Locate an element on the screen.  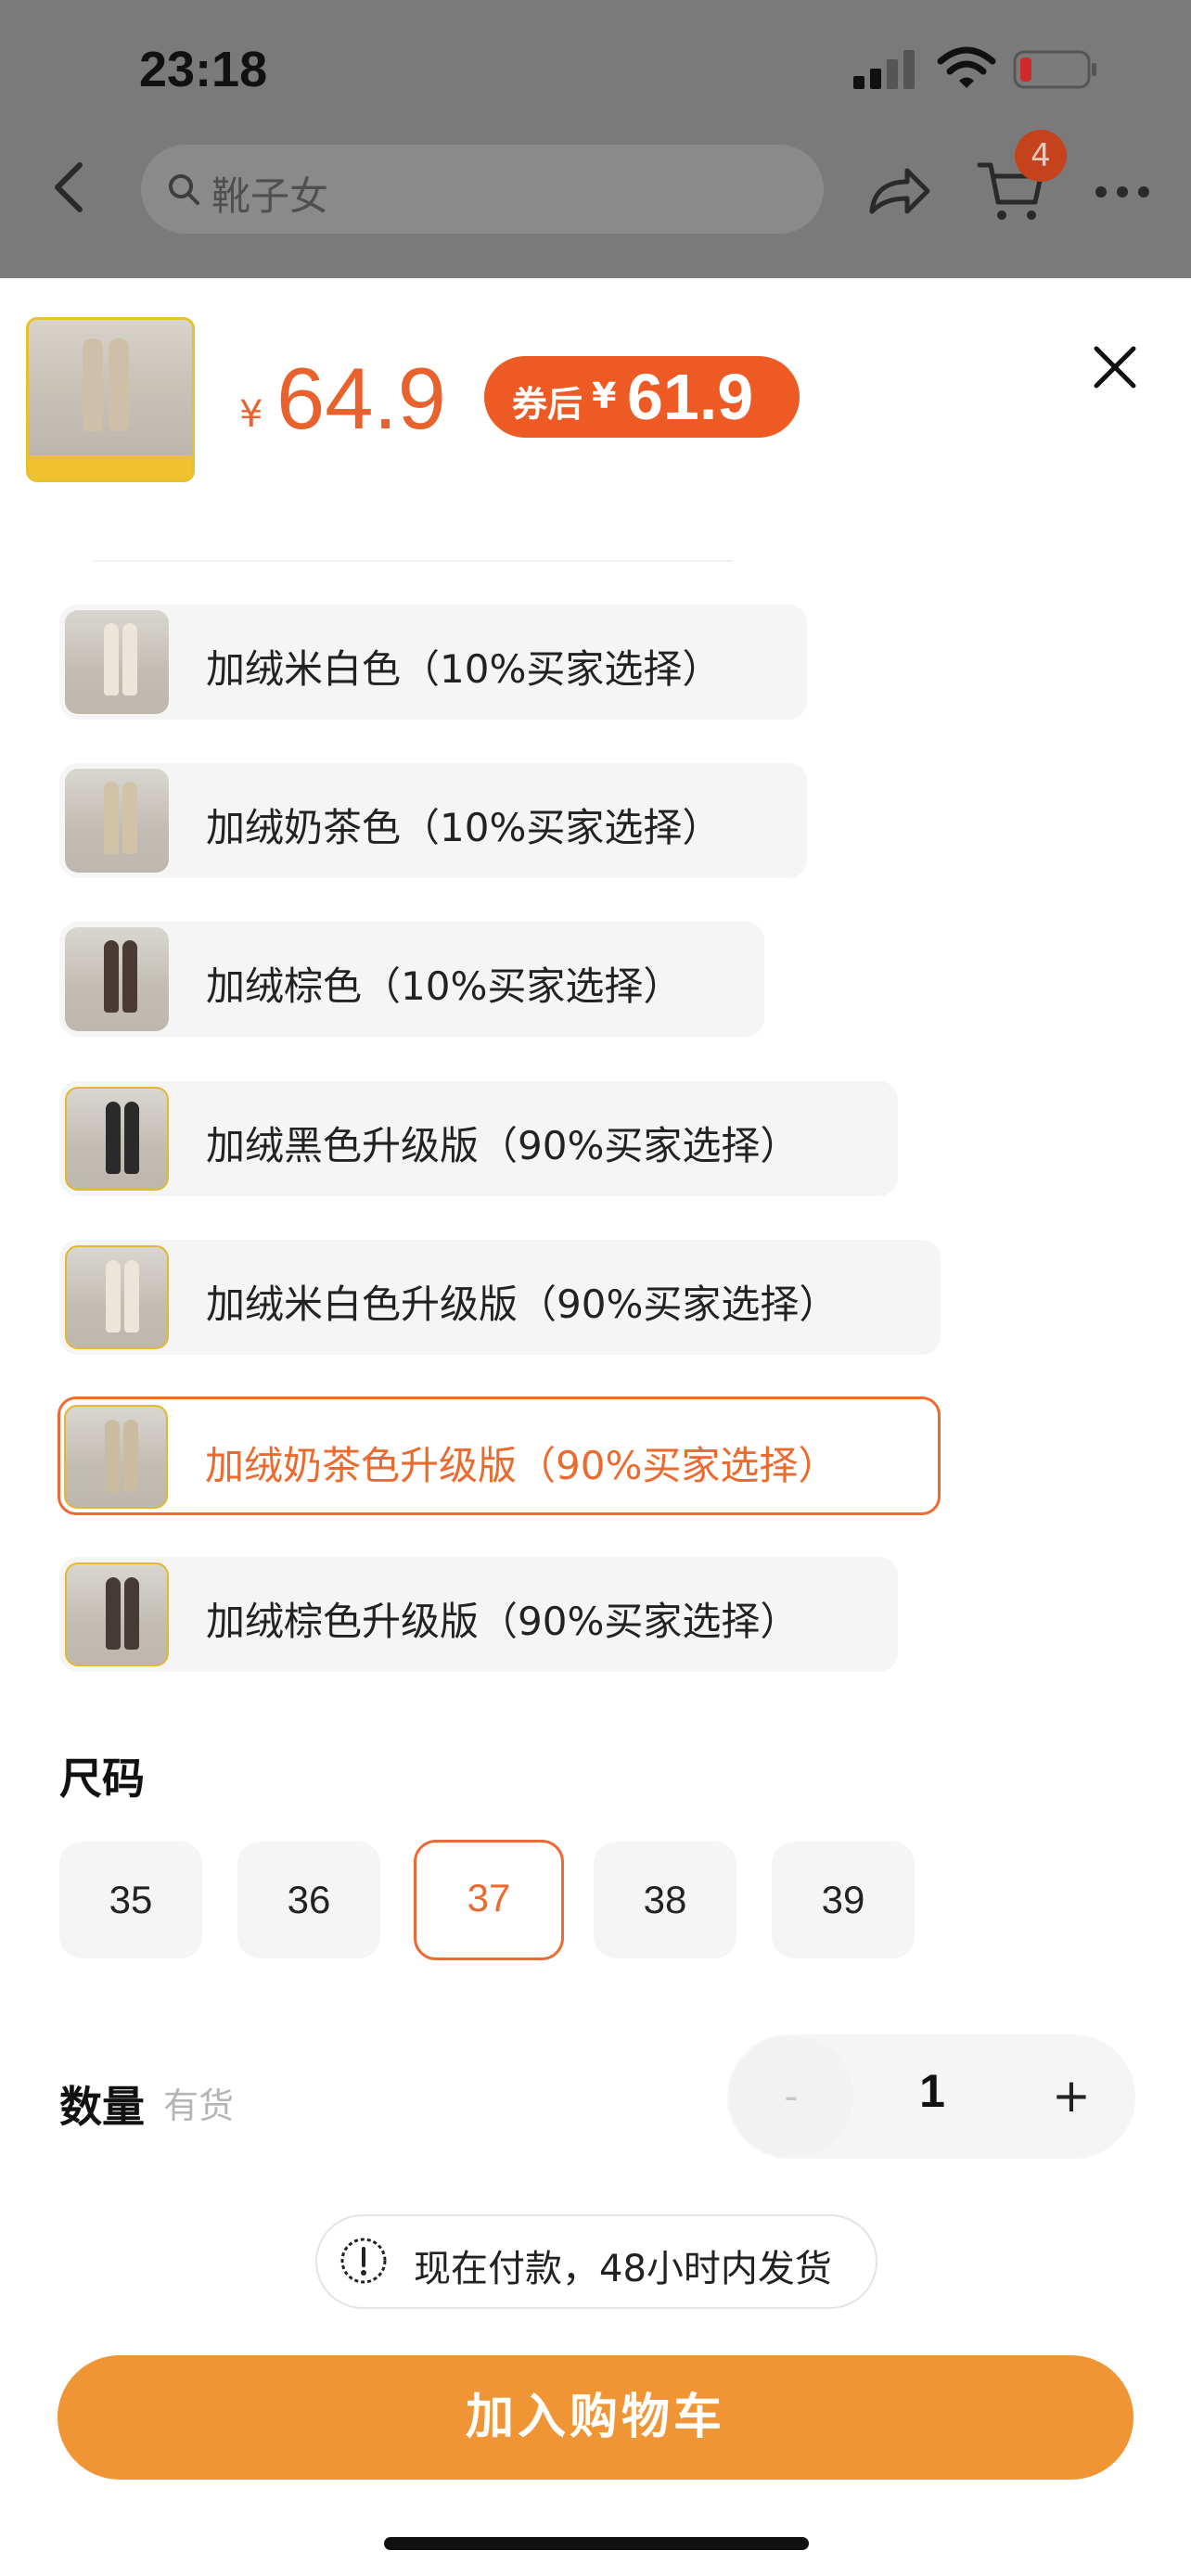
color-option-label: 加绒棕色升级版（90%买家选择） is located at coordinates (503, 1621).